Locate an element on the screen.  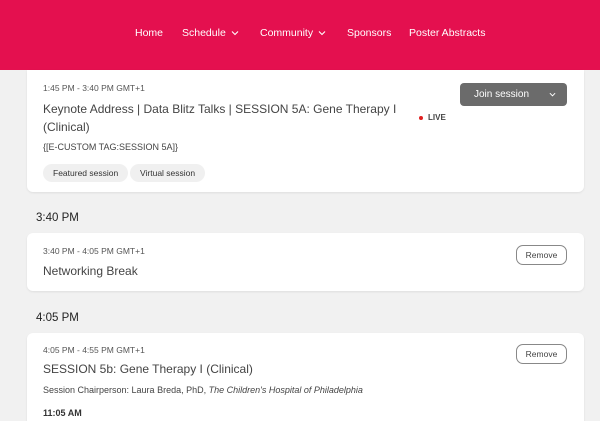
nav-poster-abstracts: Poster Abstracts is located at coordinates (447, 33).